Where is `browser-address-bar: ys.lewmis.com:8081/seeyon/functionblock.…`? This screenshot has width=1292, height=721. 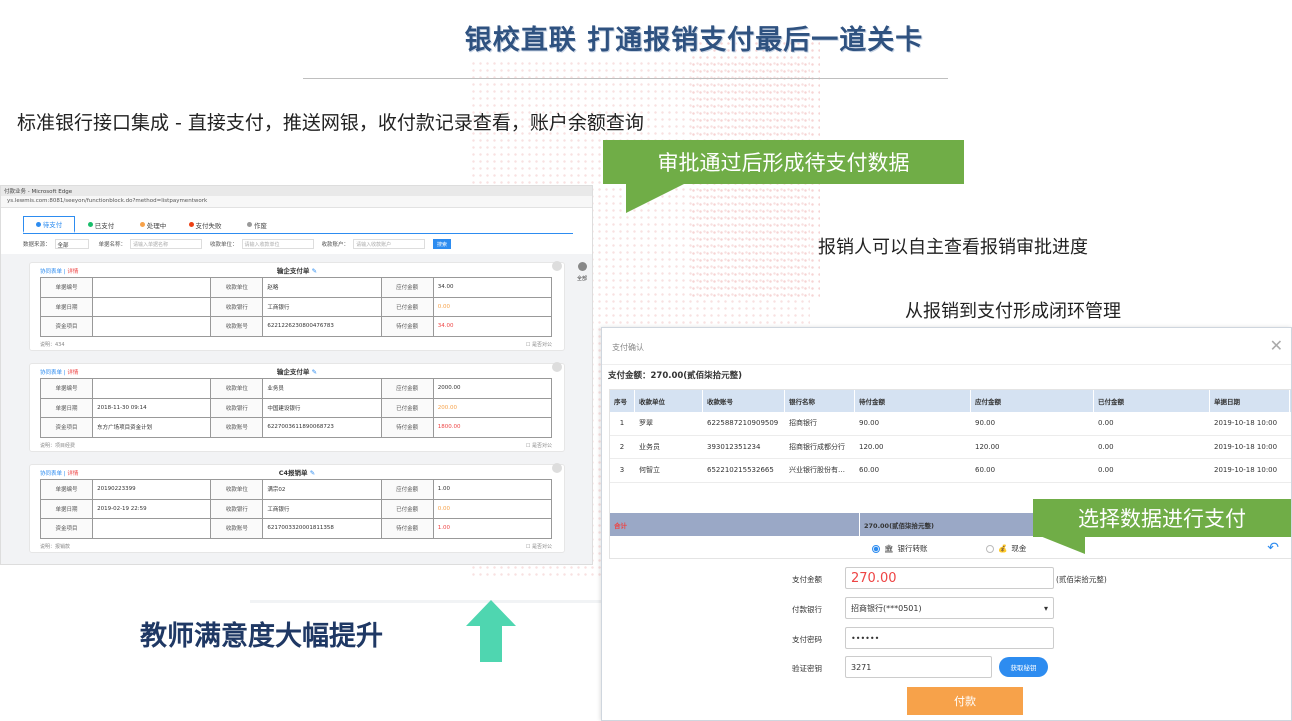 browser-address-bar: ys.lewmis.com:8081/seeyon/functionblock.… is located at coordinates (296, 202).